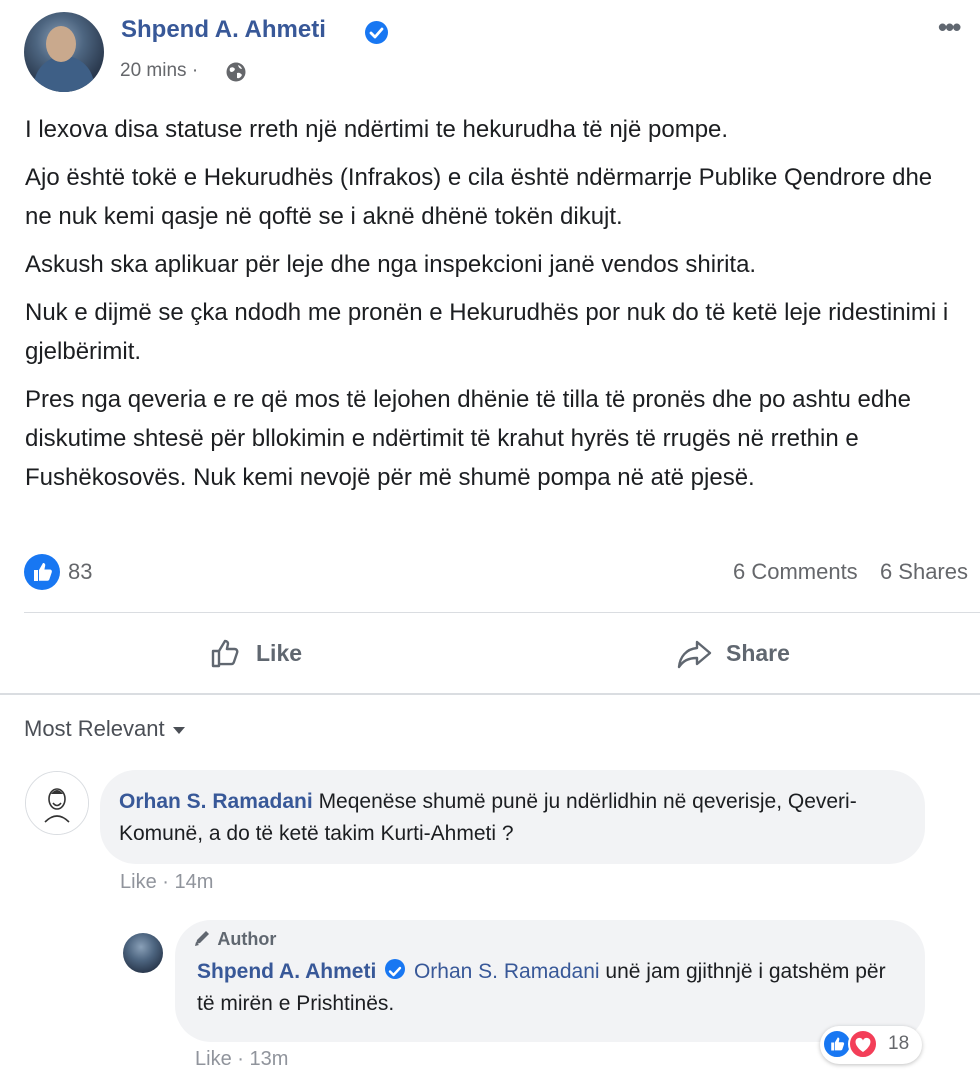 Image resolution: width=980 pixels, height=1083 pixels. What do you see at coordinates (143, 953) in the screenshot?
I see `reply-author-avatar` at bounding box center [143, 953].